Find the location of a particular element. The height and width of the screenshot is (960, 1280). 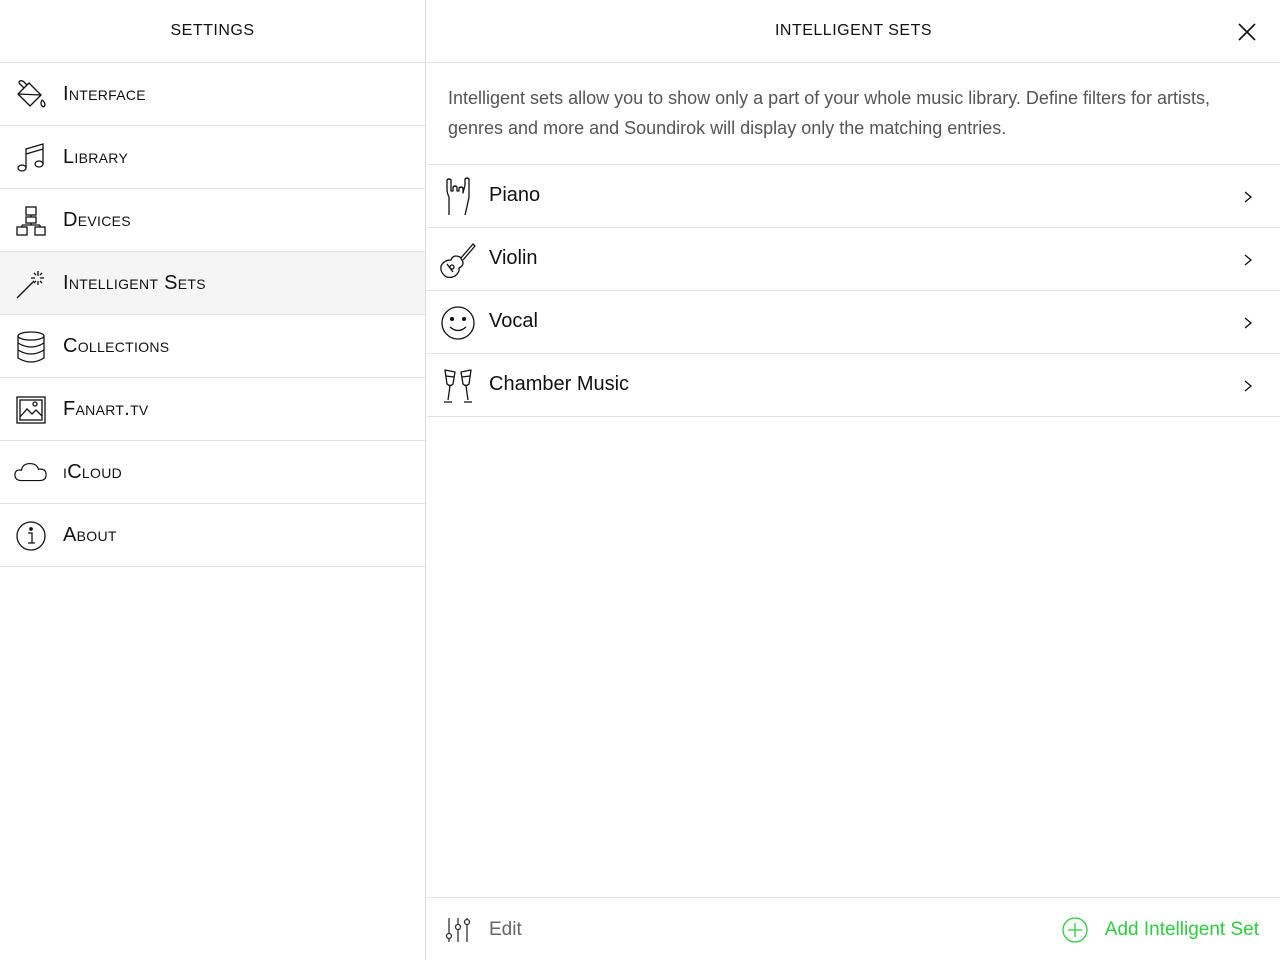

database-icon is located at coordinates (31, 347).